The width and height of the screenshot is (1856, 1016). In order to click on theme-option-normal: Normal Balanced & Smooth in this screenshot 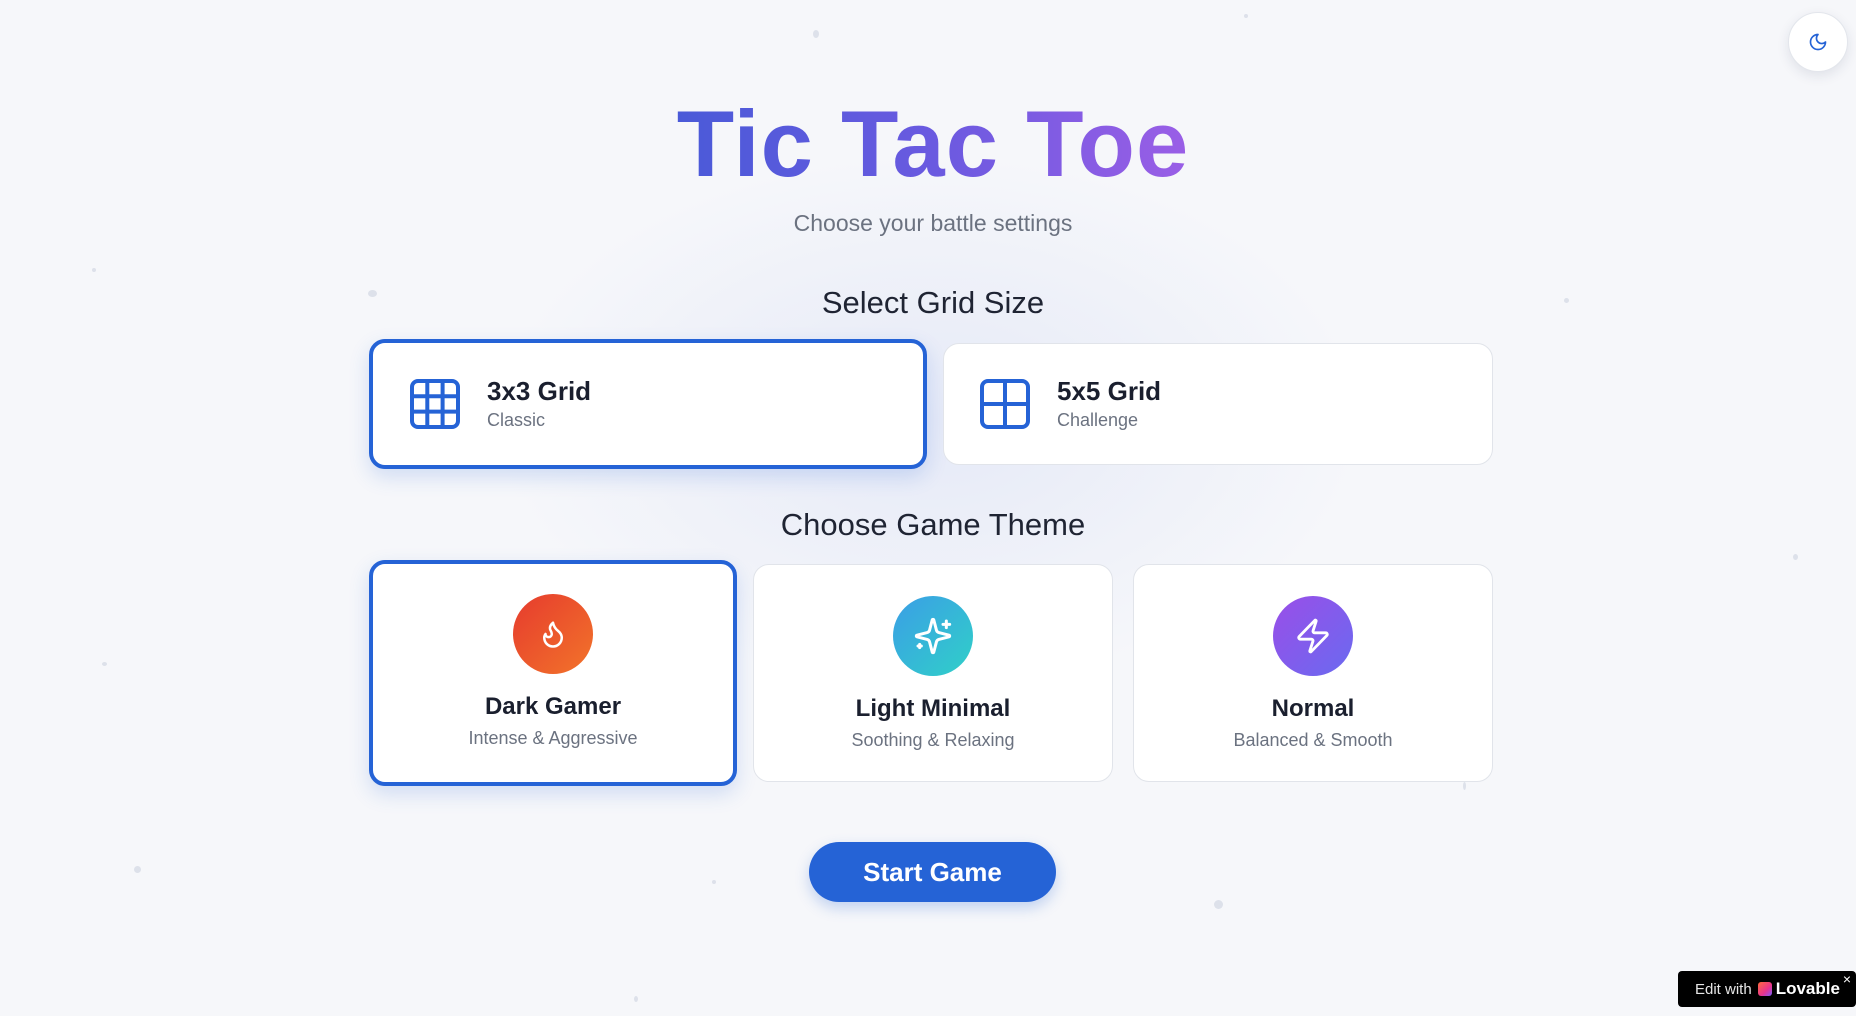, I will do `click(1313, 673)`.